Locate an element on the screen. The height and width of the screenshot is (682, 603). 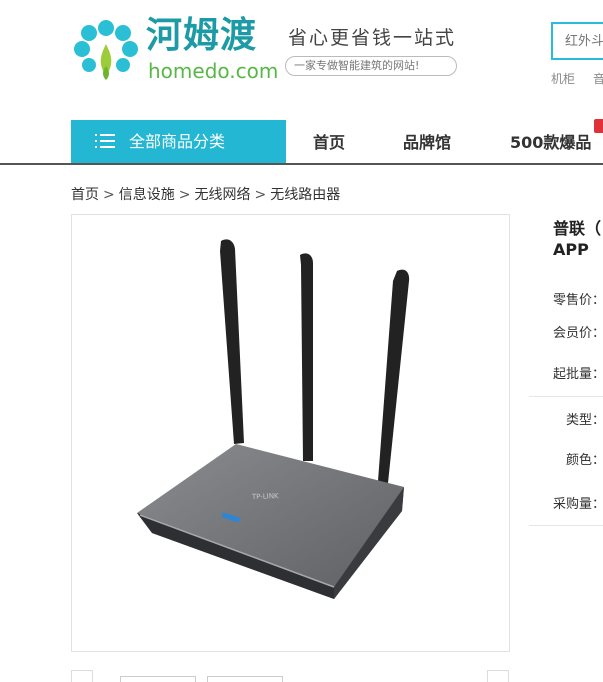
menu-list-icon is located at coordinates (105, 141).